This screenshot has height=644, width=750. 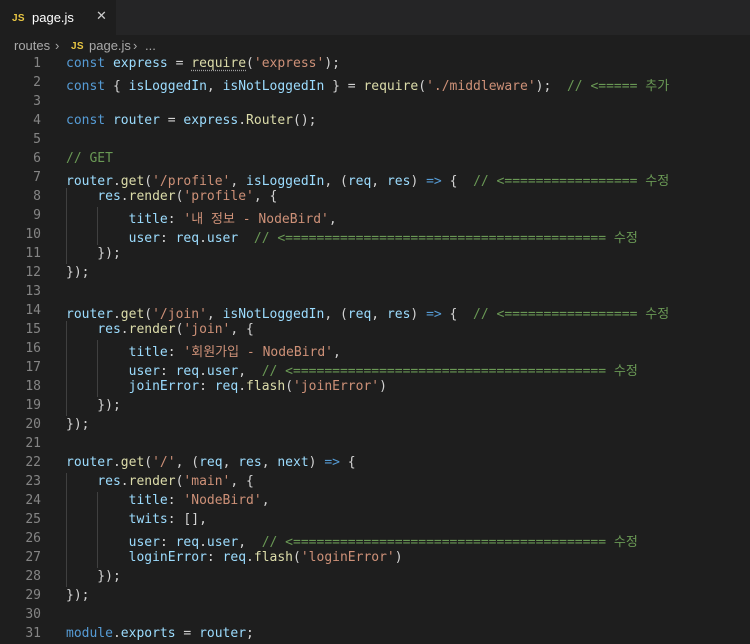 I want to click on line-number: 18, so click(x=33, y=386).